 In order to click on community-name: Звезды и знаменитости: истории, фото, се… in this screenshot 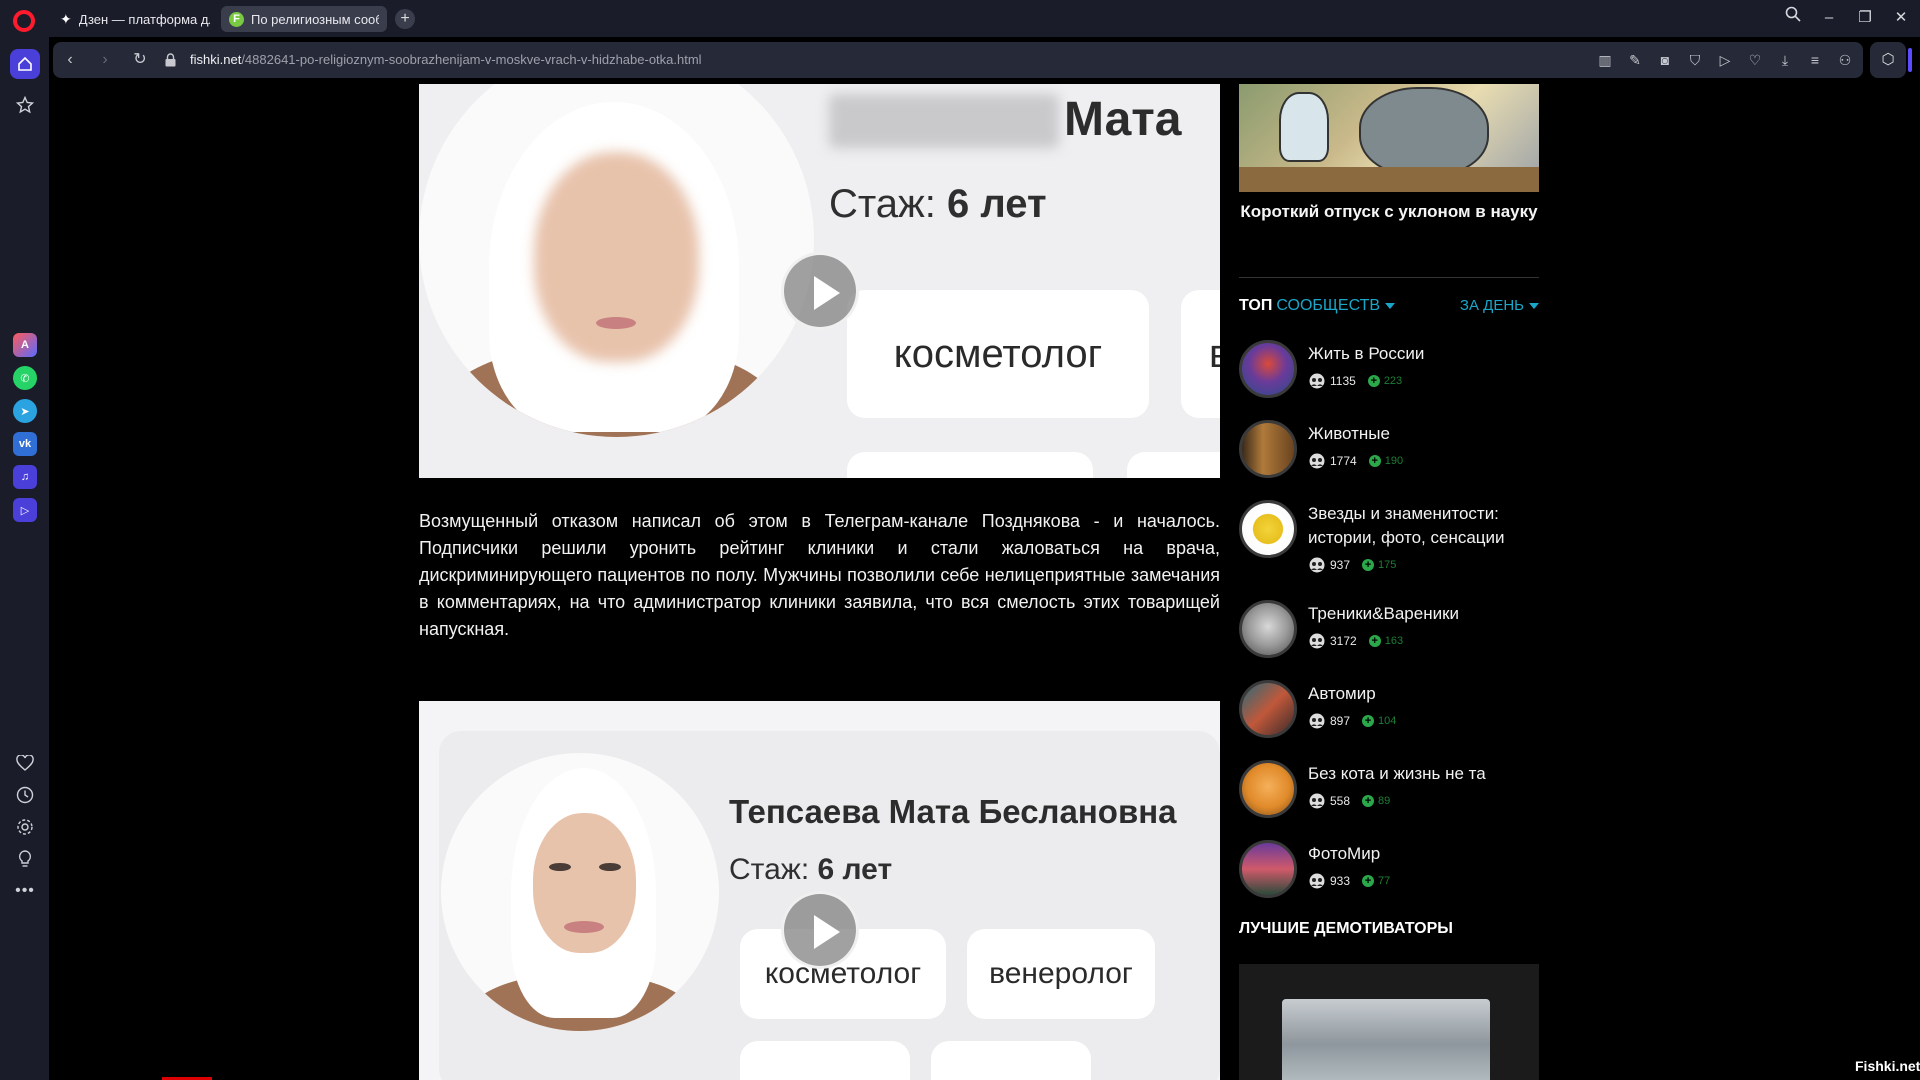, I will do `click(1406, 525)`.